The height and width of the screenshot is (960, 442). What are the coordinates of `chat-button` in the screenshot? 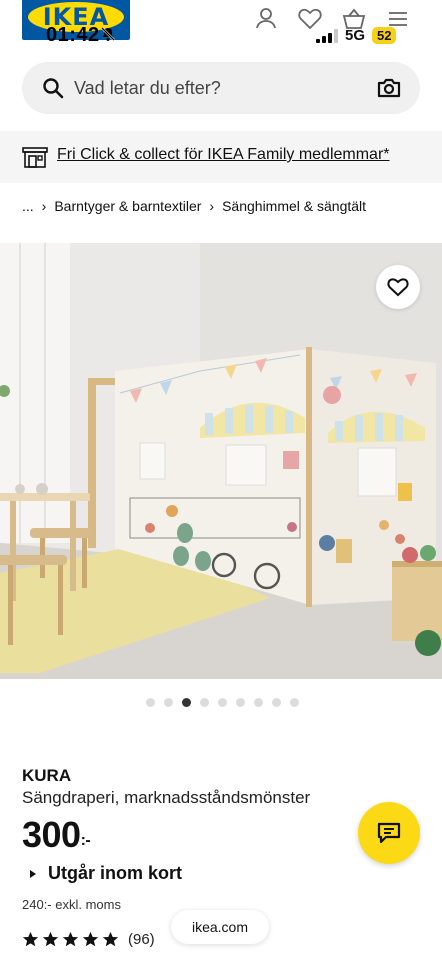 It's located at (389, 833).